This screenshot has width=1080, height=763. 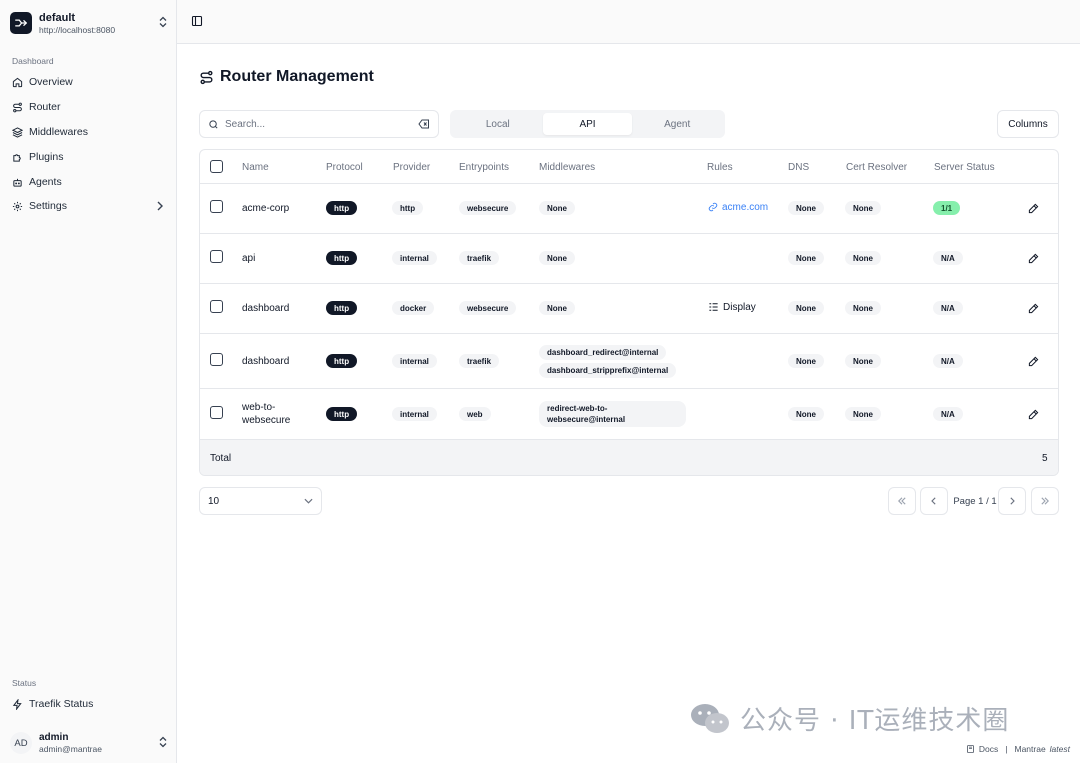 What do you see at coordinates (484, 167) in the screenshot?
I see `column-header-entrypoints: Entrypoints` at bounding box center [484, 167].